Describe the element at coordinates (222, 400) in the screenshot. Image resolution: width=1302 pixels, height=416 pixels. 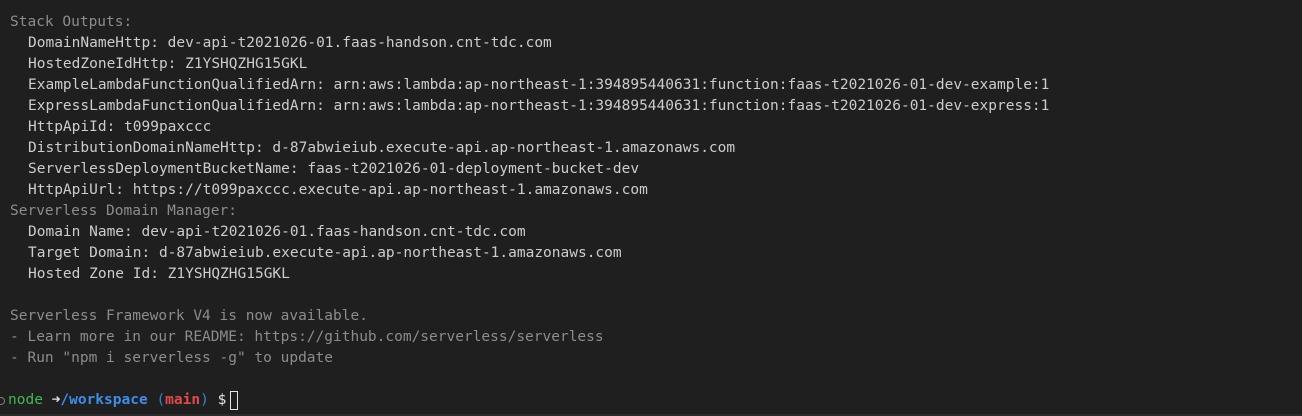
I see `prompt-symbol: $` at that location.